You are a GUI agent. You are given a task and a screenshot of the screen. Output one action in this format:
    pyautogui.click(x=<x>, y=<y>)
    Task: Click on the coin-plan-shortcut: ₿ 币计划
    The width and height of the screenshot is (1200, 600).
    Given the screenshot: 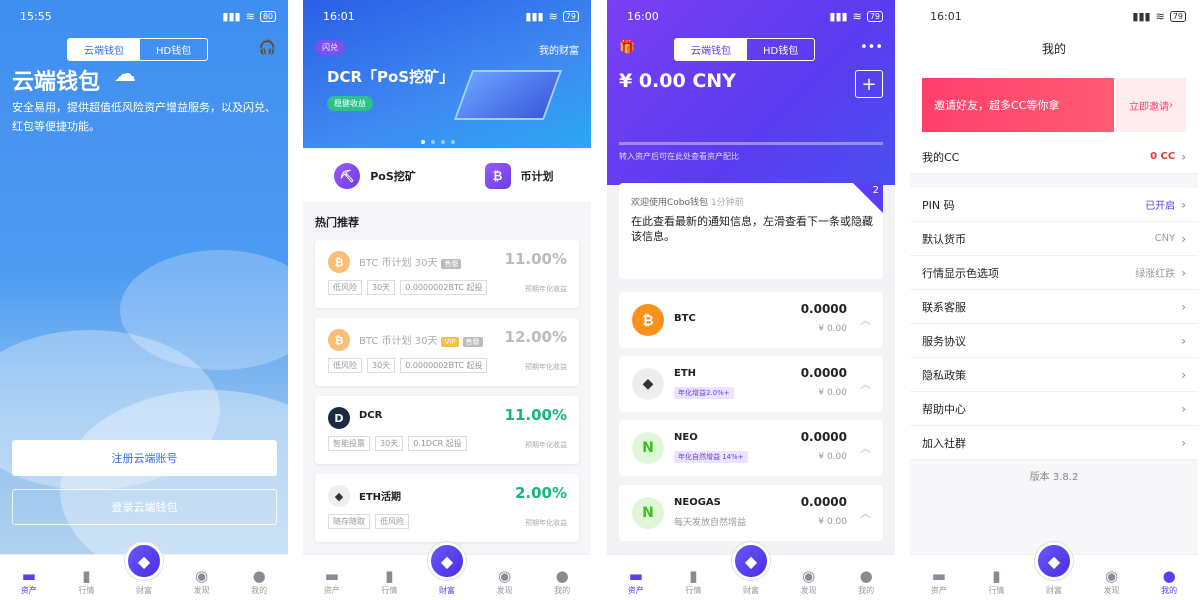 What is the action you would take?
    pyautogui.click(x=519, y=176)
    